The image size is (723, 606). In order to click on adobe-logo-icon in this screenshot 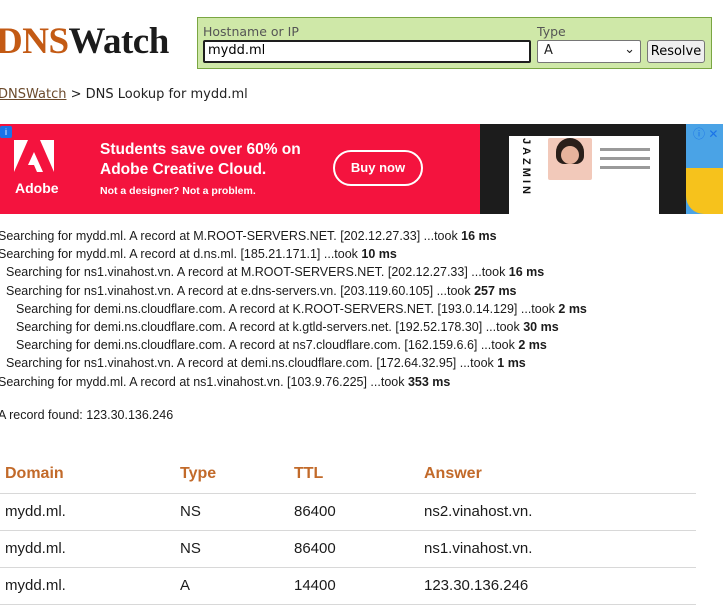, I will do `click(34, 156)`.